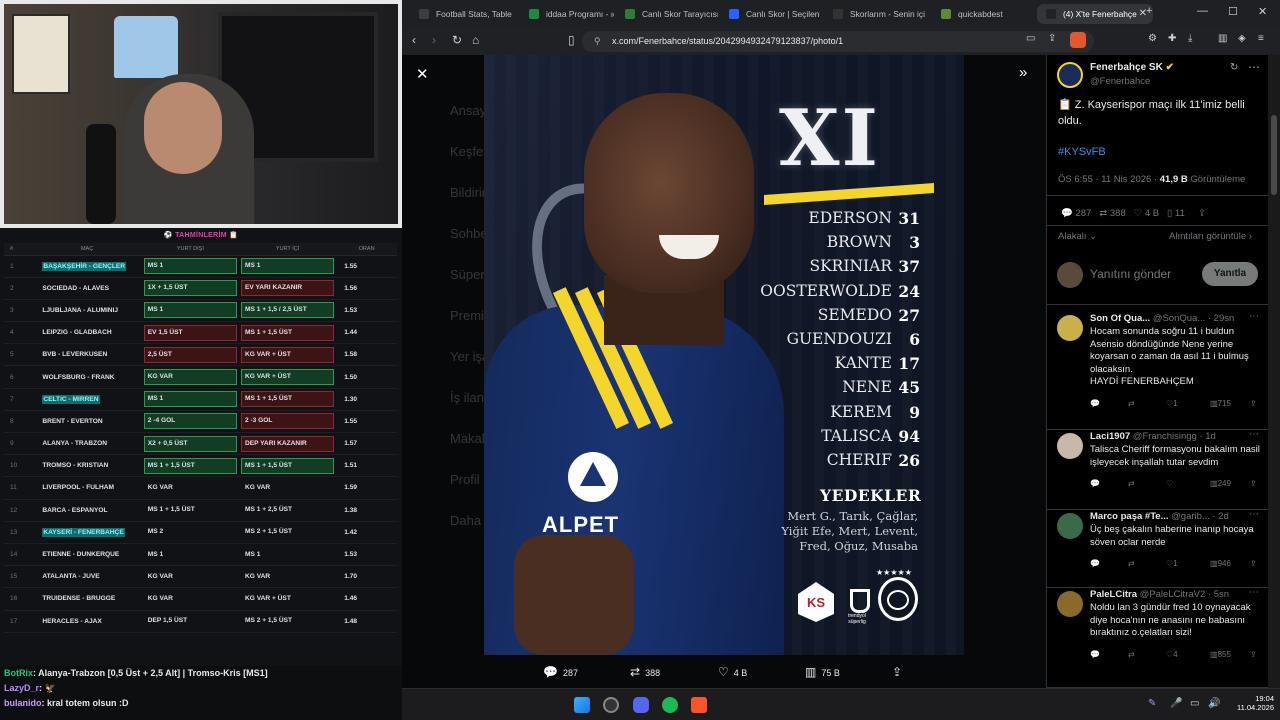 The image size is (1280, 720). Describe the element at coordinates (1262, 11) in the screenshot. I see `close-window-icon: ✕` at that location.